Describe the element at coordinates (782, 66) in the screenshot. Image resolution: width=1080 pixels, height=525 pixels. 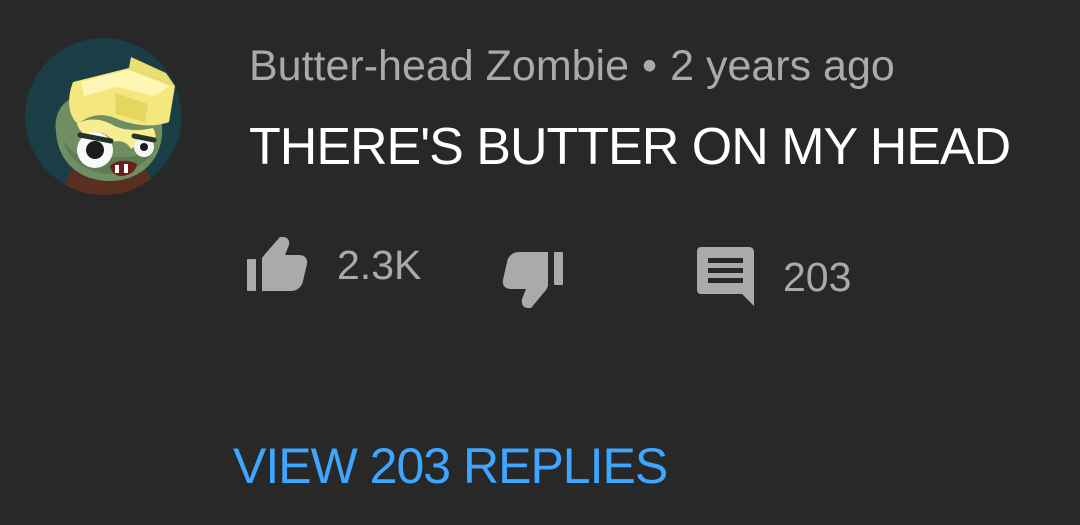
I see `comment-timestamp: 2 years ago` at that location.